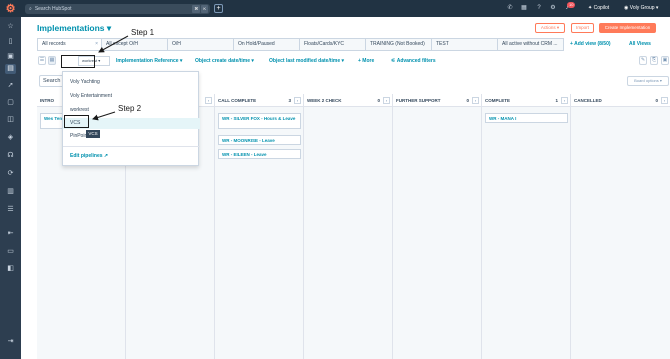 The image size is (670, 359). What do you see at coordinates (10, 342) in the screenshot?
I see `expand-sidebar-icon: ⇥` at bounding box center [10, 342].